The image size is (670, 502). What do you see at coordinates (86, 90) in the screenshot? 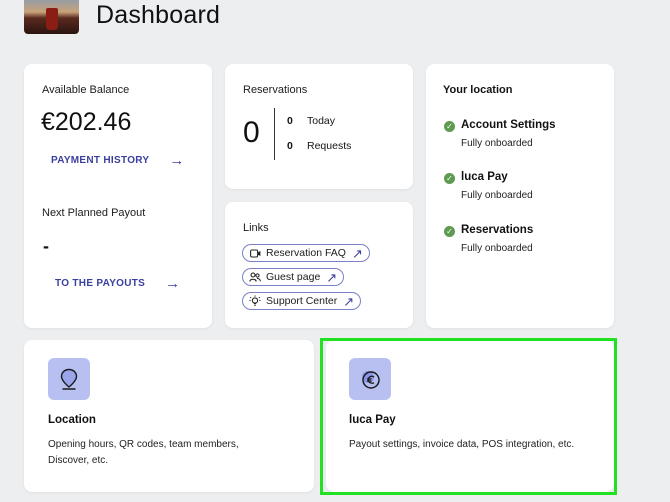
I see `balance-label: Available Balance` at bounding box center [86, 90].